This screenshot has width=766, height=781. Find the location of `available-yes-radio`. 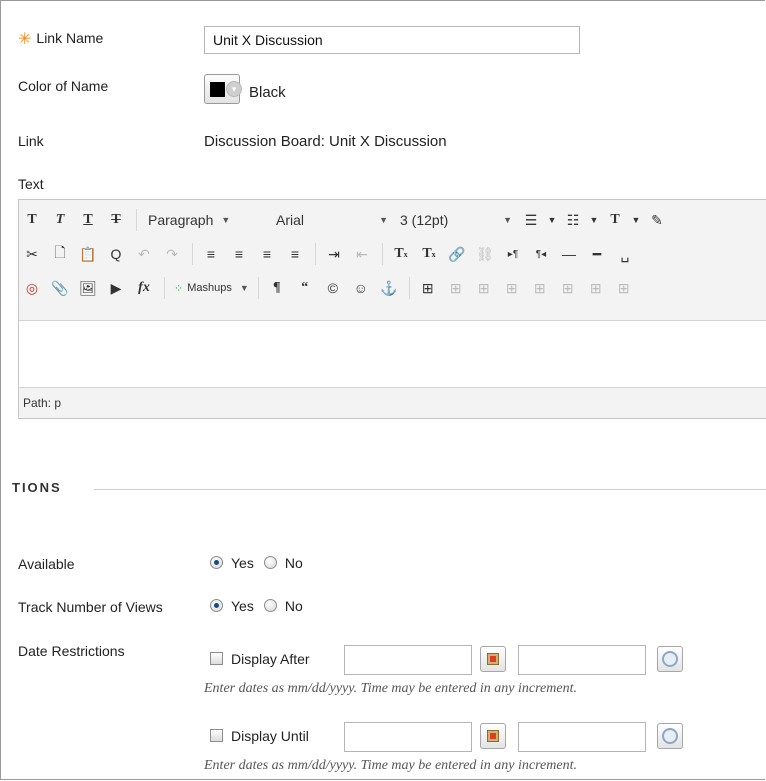

available-yes-radio is located at coordinates (216, 562).